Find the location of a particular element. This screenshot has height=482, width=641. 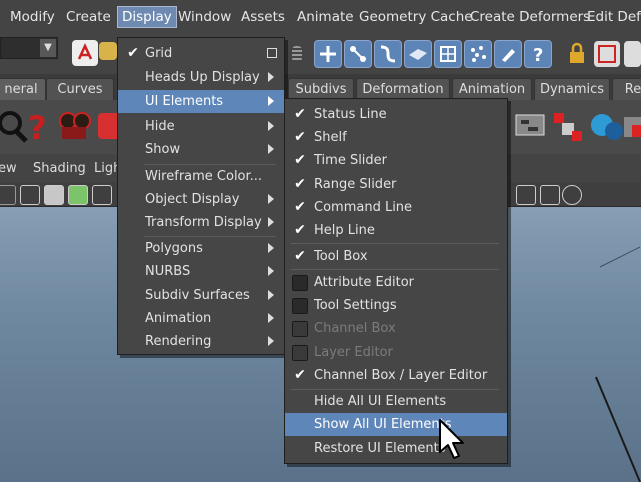

pdf-icon is located at coordinates (85, 53).